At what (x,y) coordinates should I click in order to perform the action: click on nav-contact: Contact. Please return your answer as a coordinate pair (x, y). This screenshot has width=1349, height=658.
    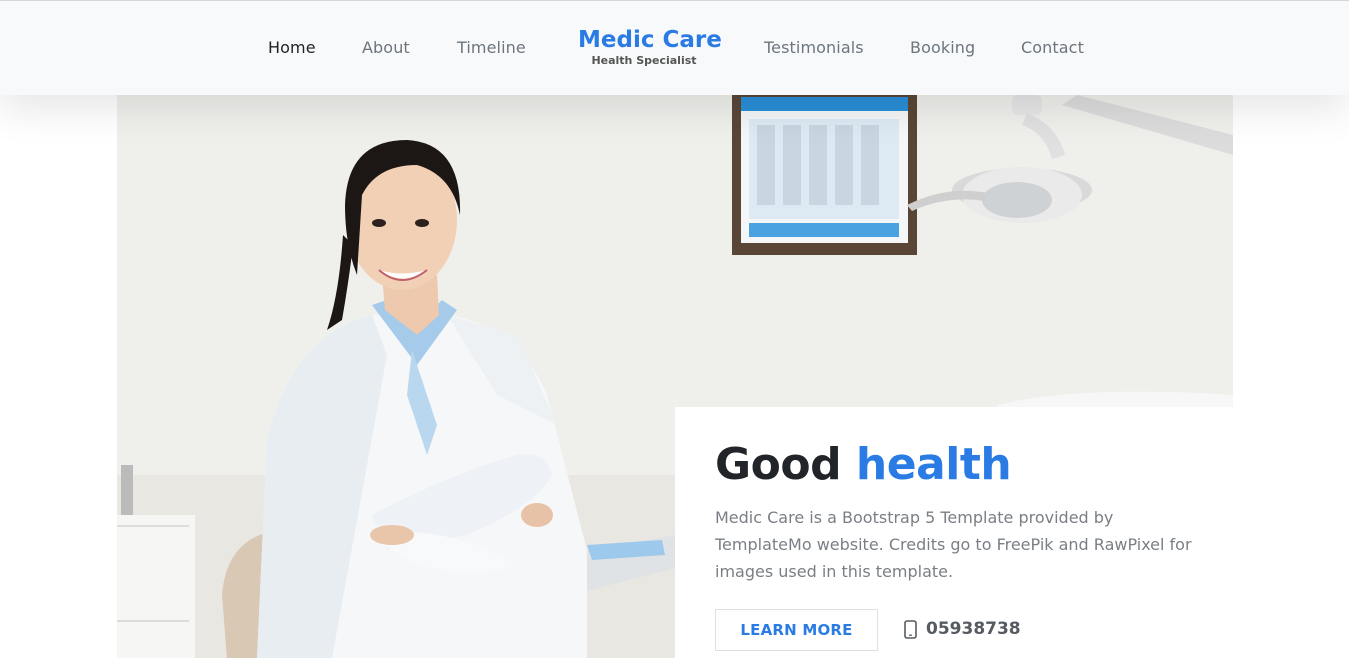
    Looking at the image, I should click on (1052, 47).